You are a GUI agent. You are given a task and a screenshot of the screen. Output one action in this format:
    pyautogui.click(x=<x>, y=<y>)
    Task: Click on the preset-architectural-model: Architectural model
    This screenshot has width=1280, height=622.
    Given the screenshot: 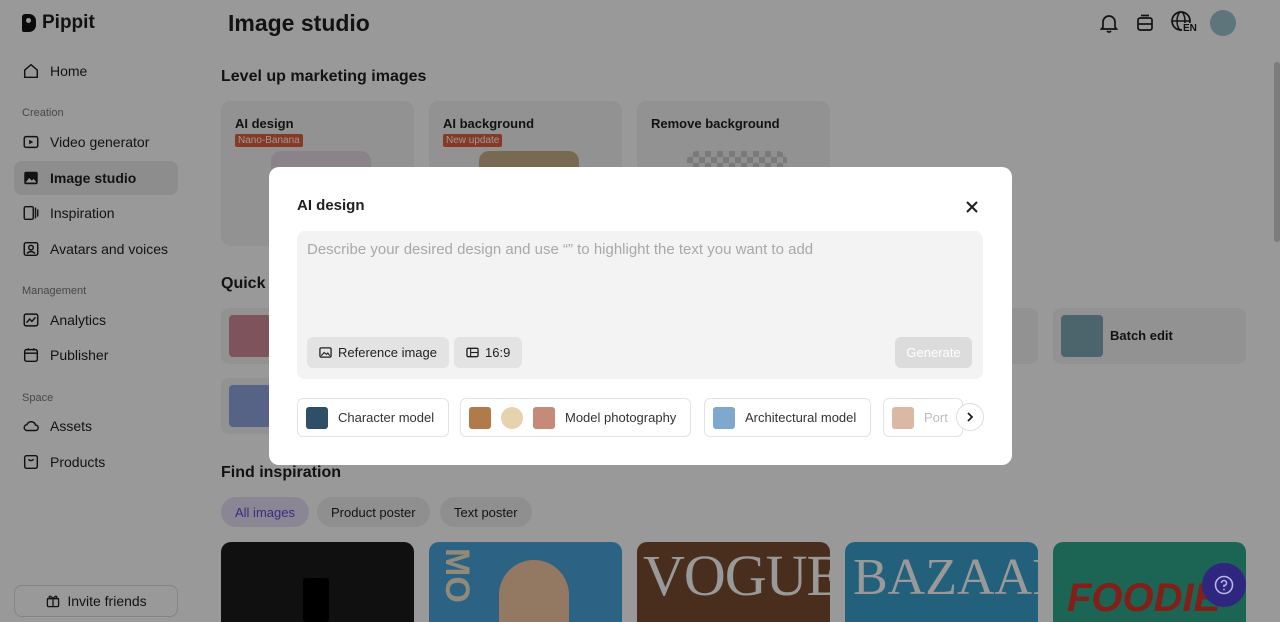 What is the action you would take?
    pyautogui.click(x=788, y=417)
    